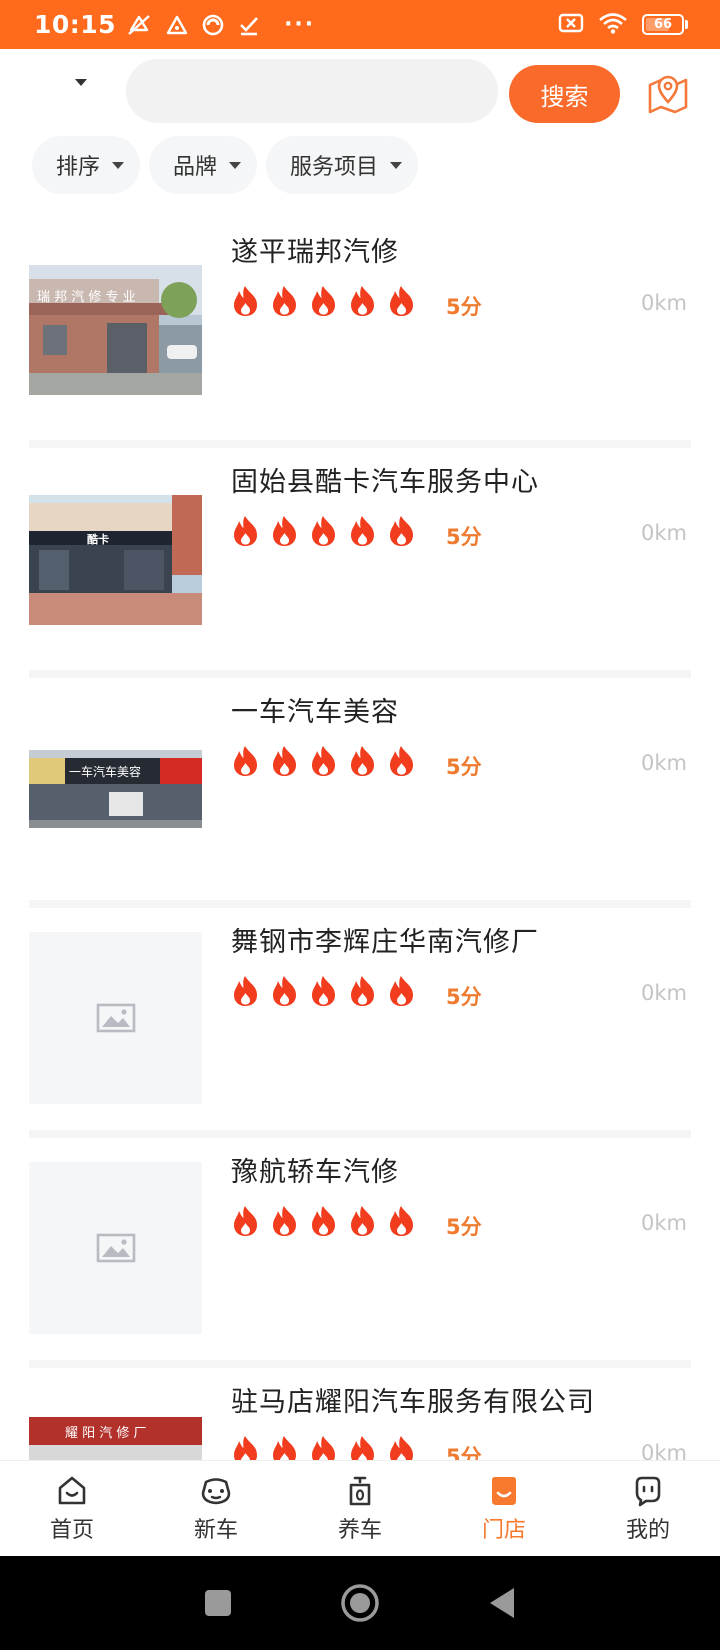 This screenshot has width=720, height=1650. Describe the element at coordinates (360, 345) in the screenshot. I see `shop-item: 瑞 邦 汽 修 专 业 遂平瑞邦汽修 5分 0km` at that location.